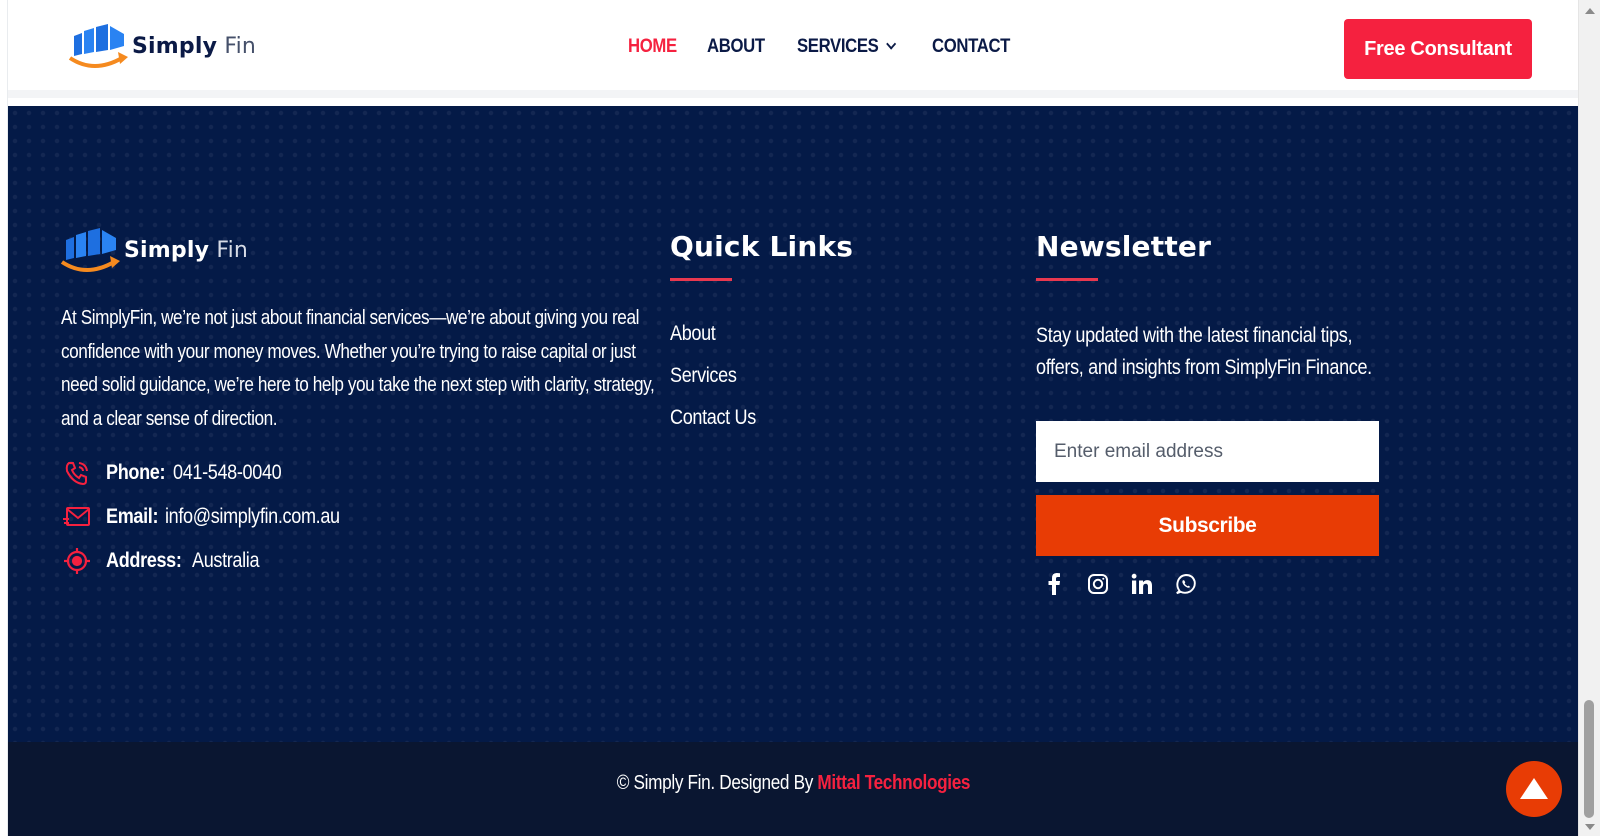 Image resolution: width=1600 pixels, height=838 pixels. I want to click on arrow-up-icon, so click(1534, 788).